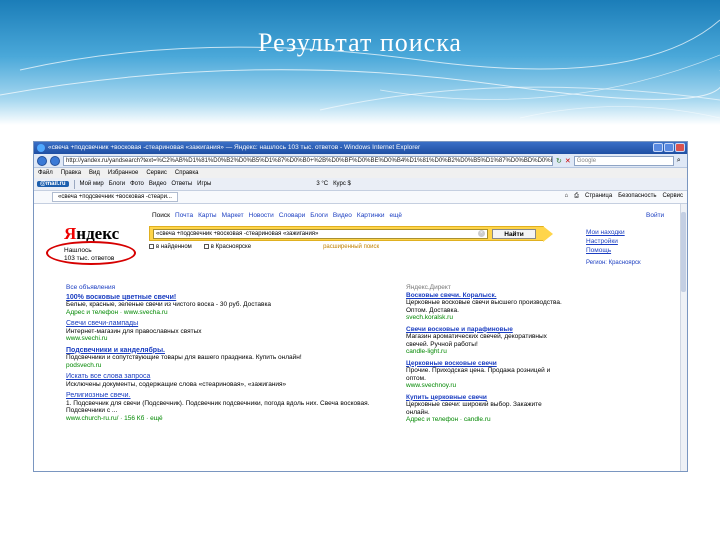 This screenshot has height=540, width=720. I want to click on result-title: 100% восковые цветные свечи!, so click(226, 298).